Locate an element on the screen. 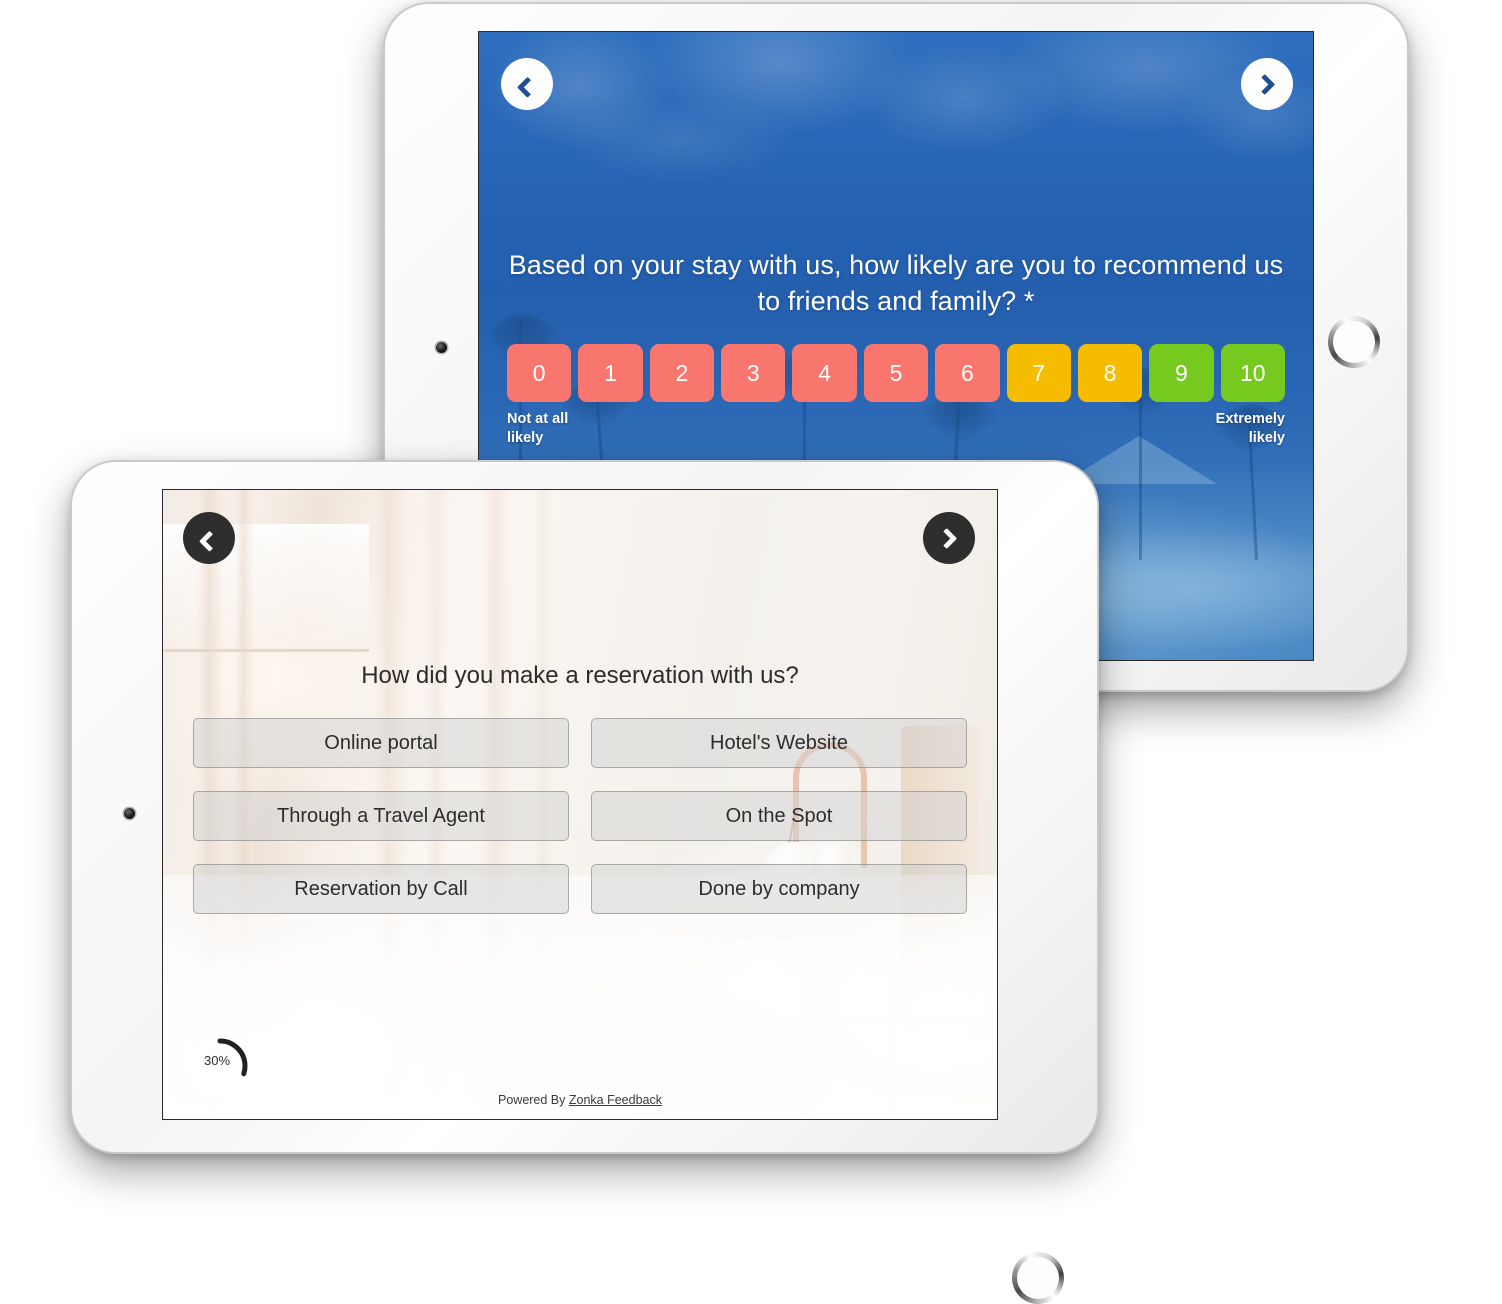 The image size is (1502, 1304). prev-question-button-bottom is located at coordinates (209, 538).